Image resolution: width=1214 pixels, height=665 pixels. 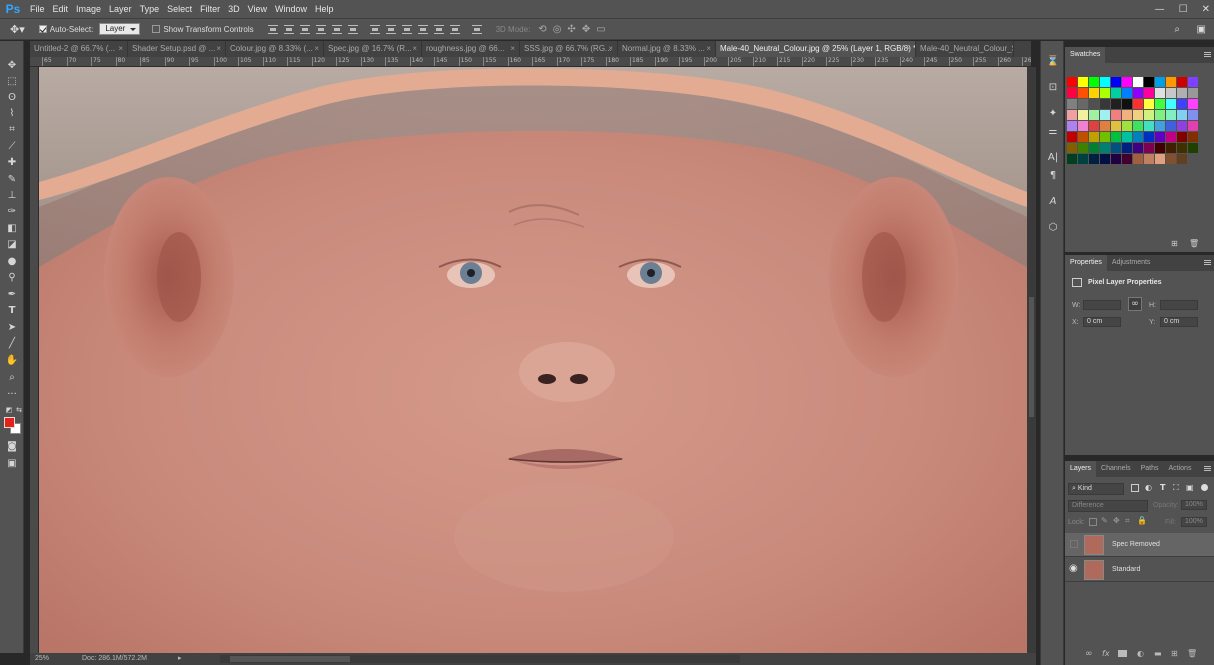 What do you see at coordinates (1179, 322) in the screenshot?
I see `y-field: 0 cm` at bounding box center [1179, 322].